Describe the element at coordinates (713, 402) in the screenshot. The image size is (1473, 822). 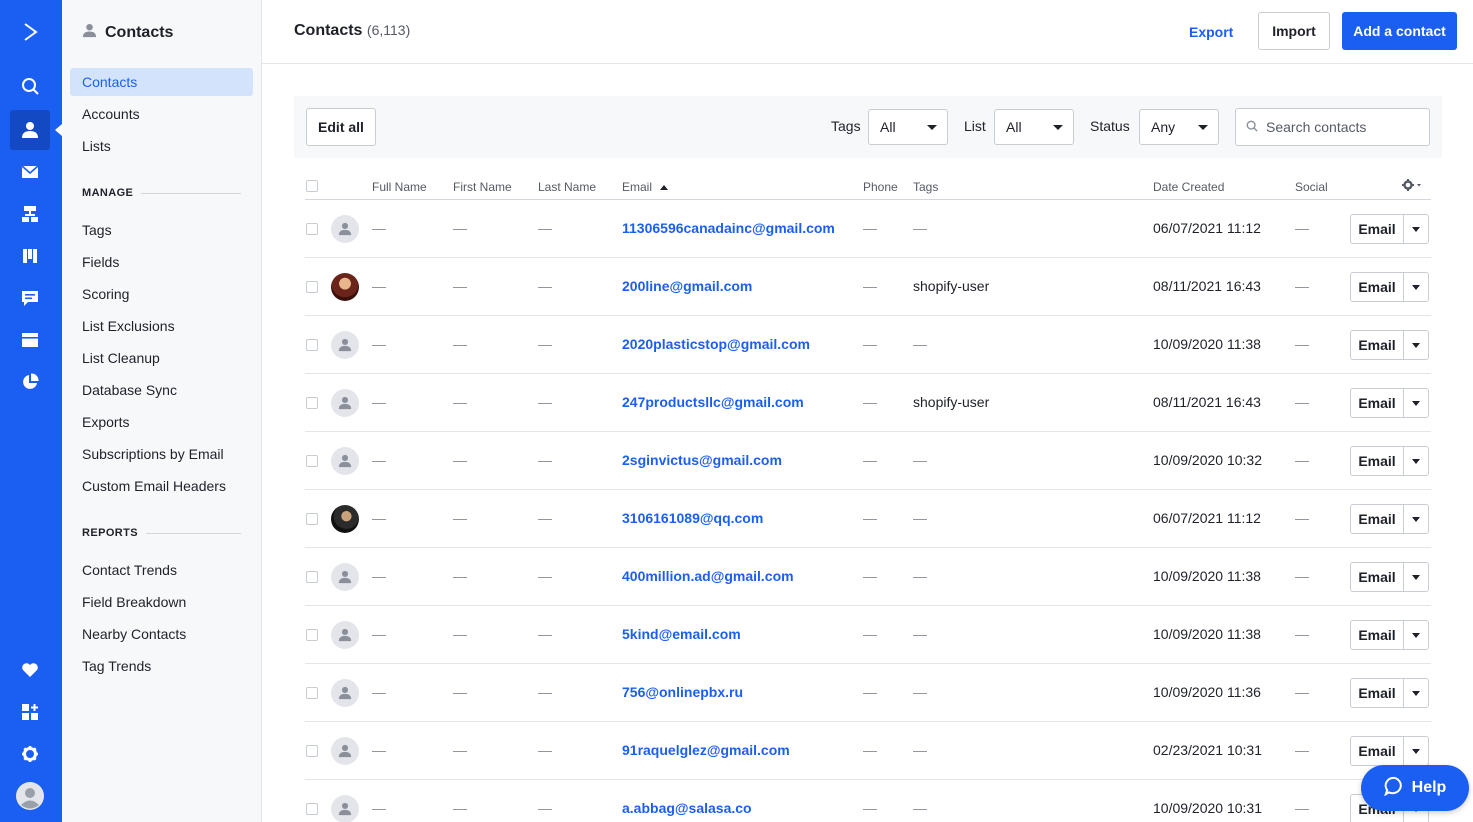
I see `cell-email: 247productsllc@gmail.com` at that location.